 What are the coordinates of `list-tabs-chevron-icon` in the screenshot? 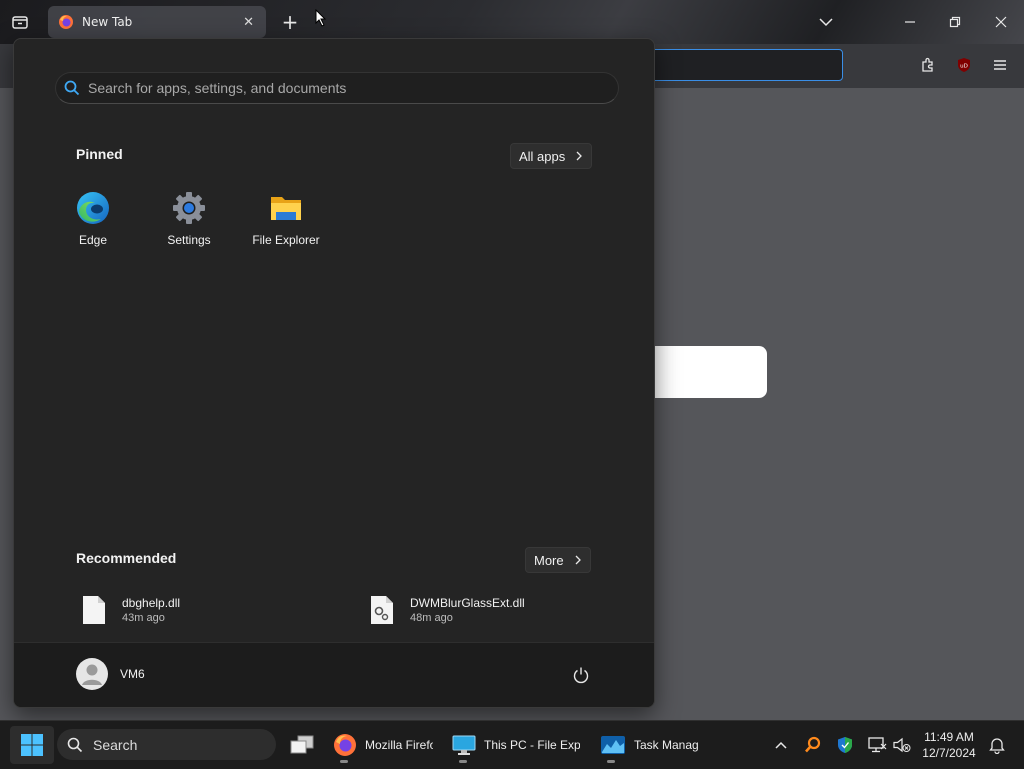 It's located at (826, 22).